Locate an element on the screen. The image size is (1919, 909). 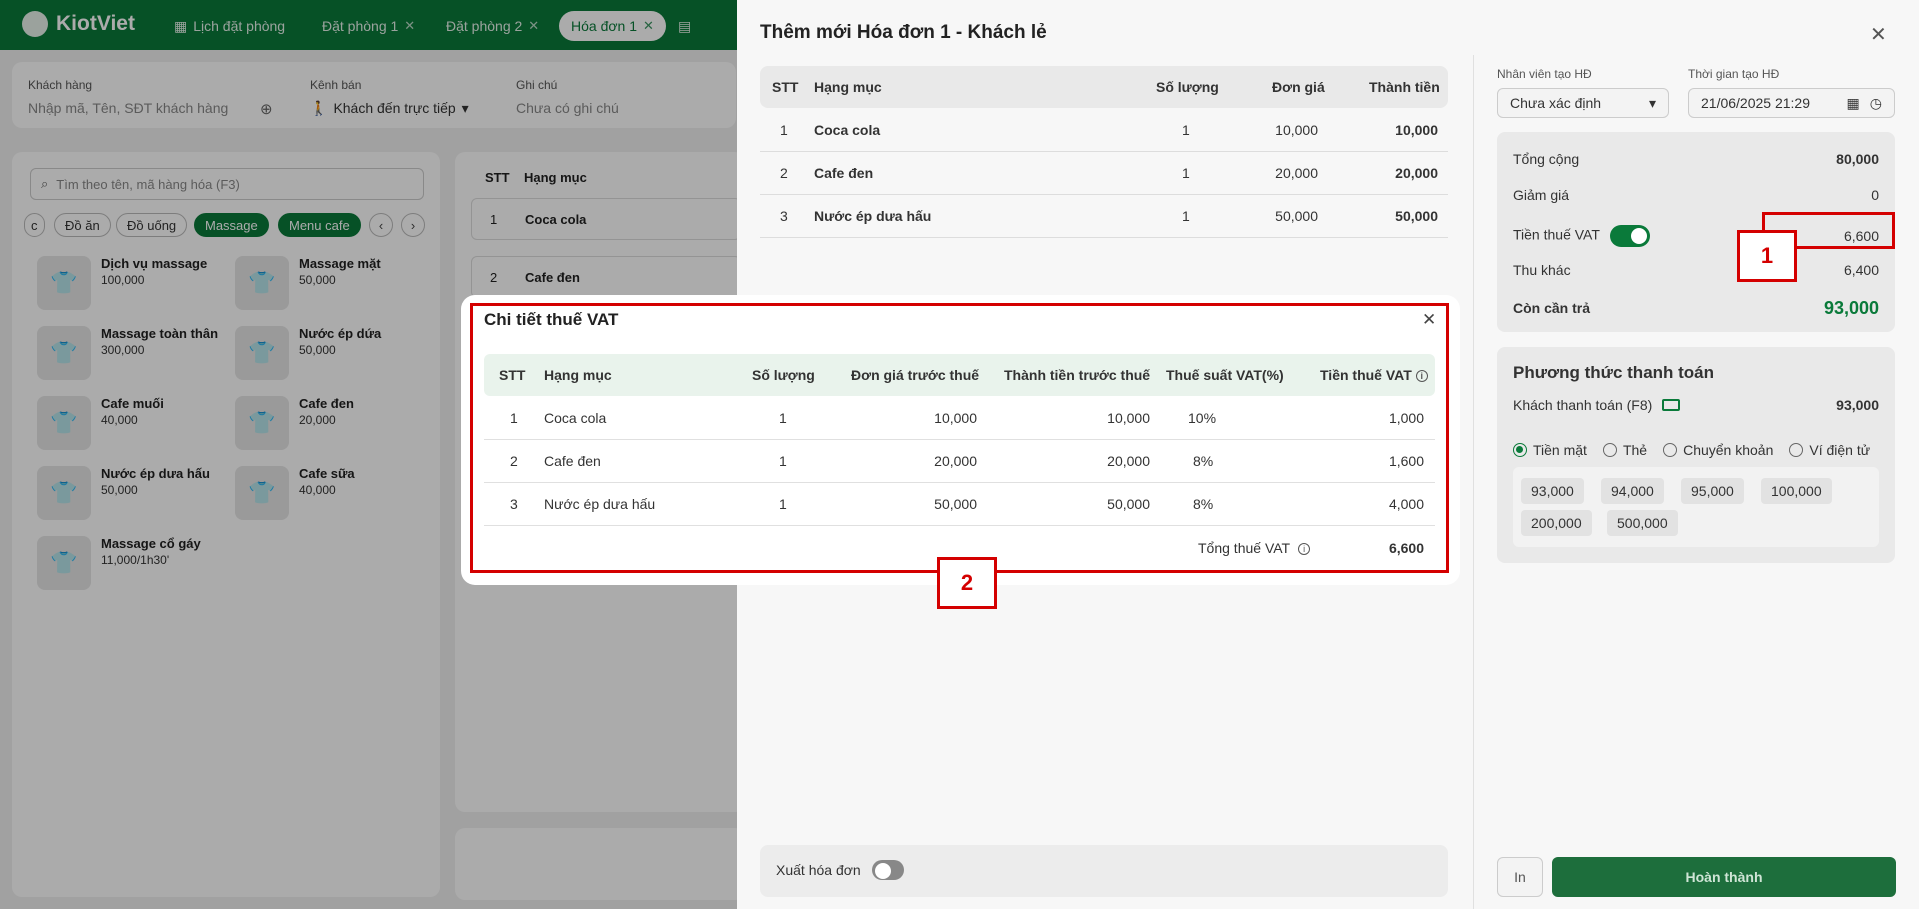
chevron-down-icon: ▾ is located at coordinates (1652, 102).